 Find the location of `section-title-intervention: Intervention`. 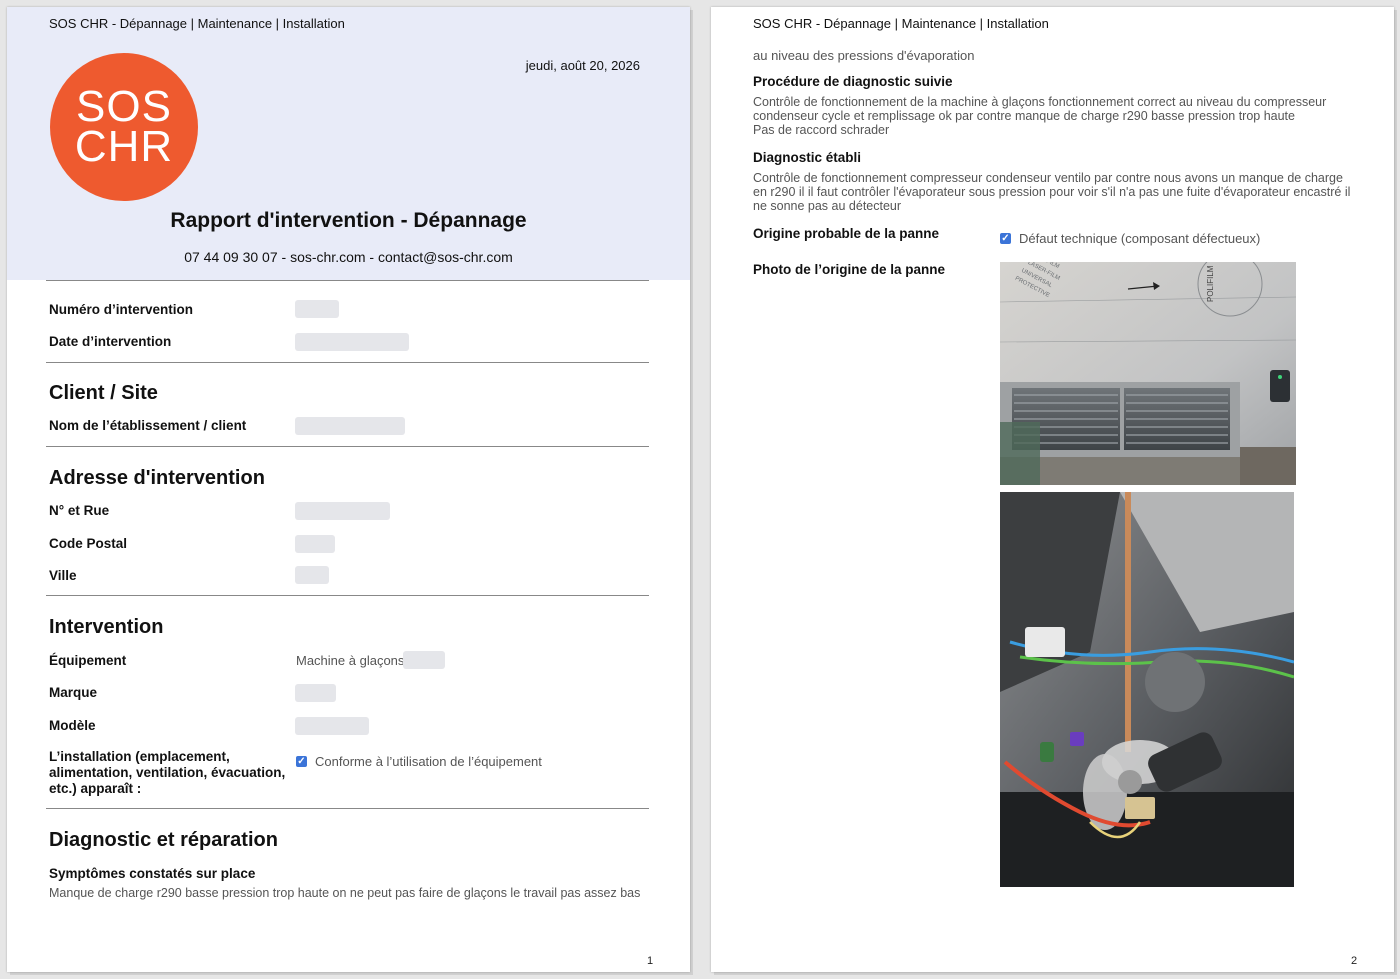

section-title-intervention: Intervention is located at coordinates (106, 627).